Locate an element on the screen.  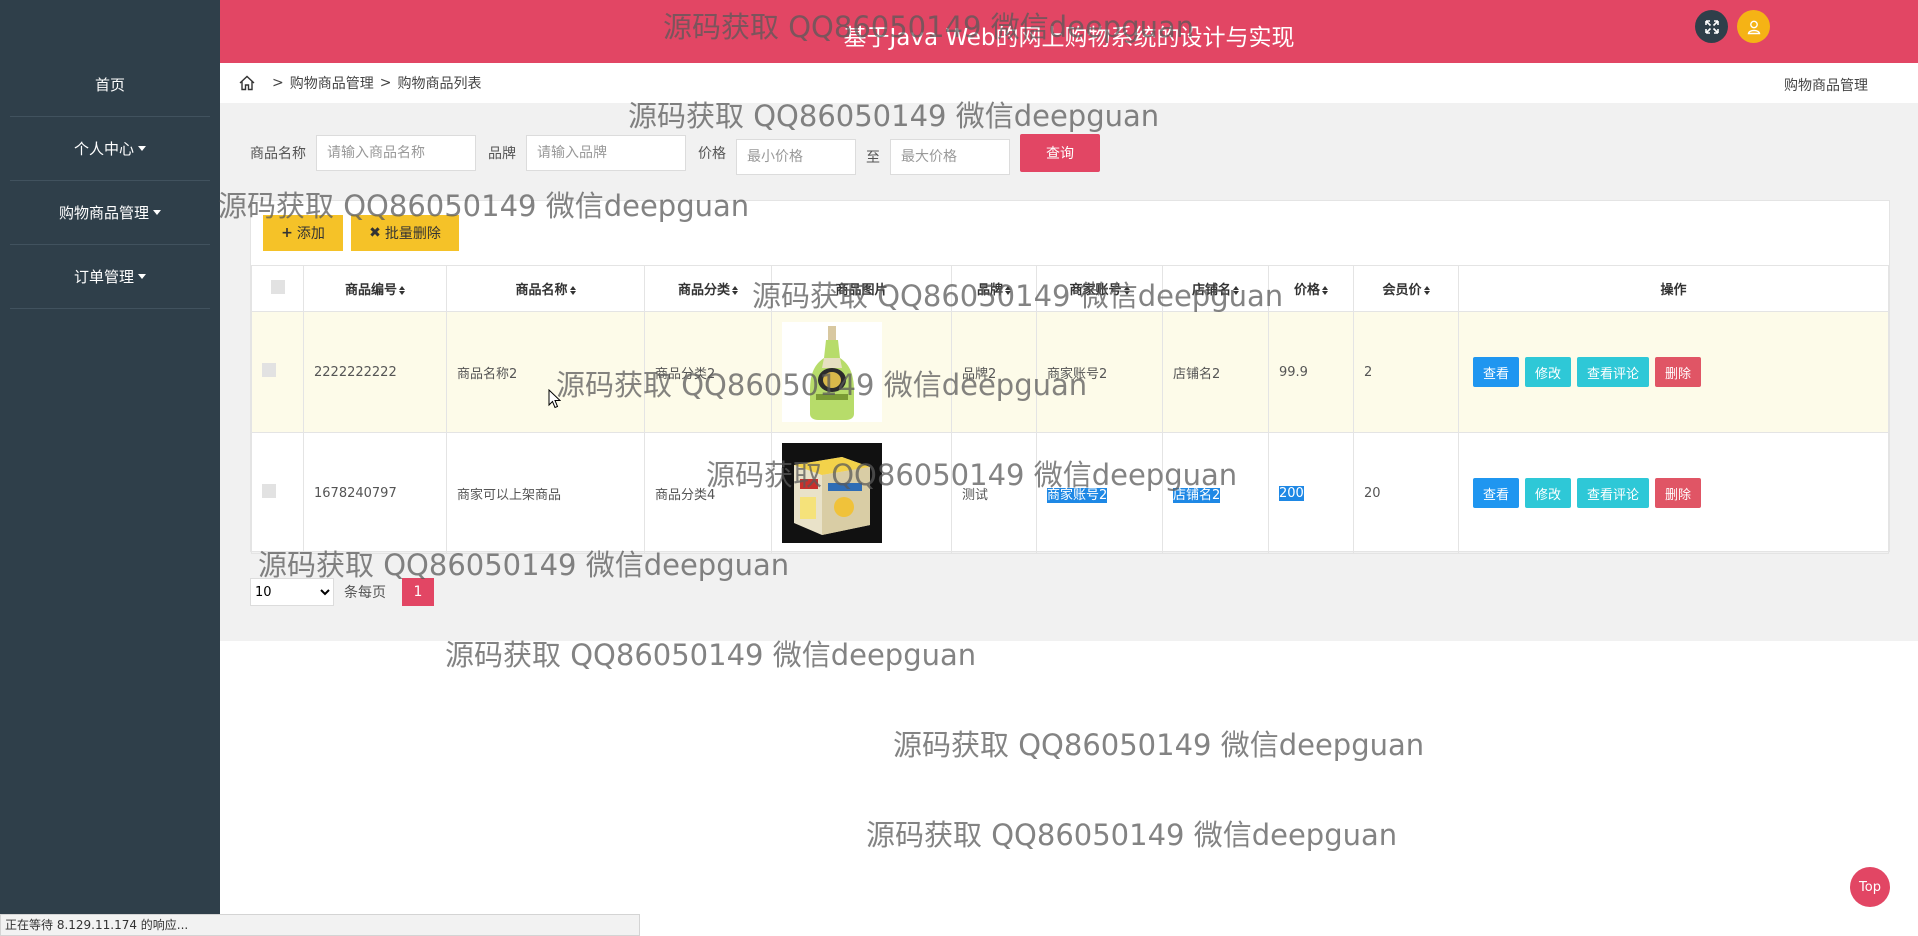
batch-delete-button: ✖ 批量删除 is located at coordinates (405, 233).